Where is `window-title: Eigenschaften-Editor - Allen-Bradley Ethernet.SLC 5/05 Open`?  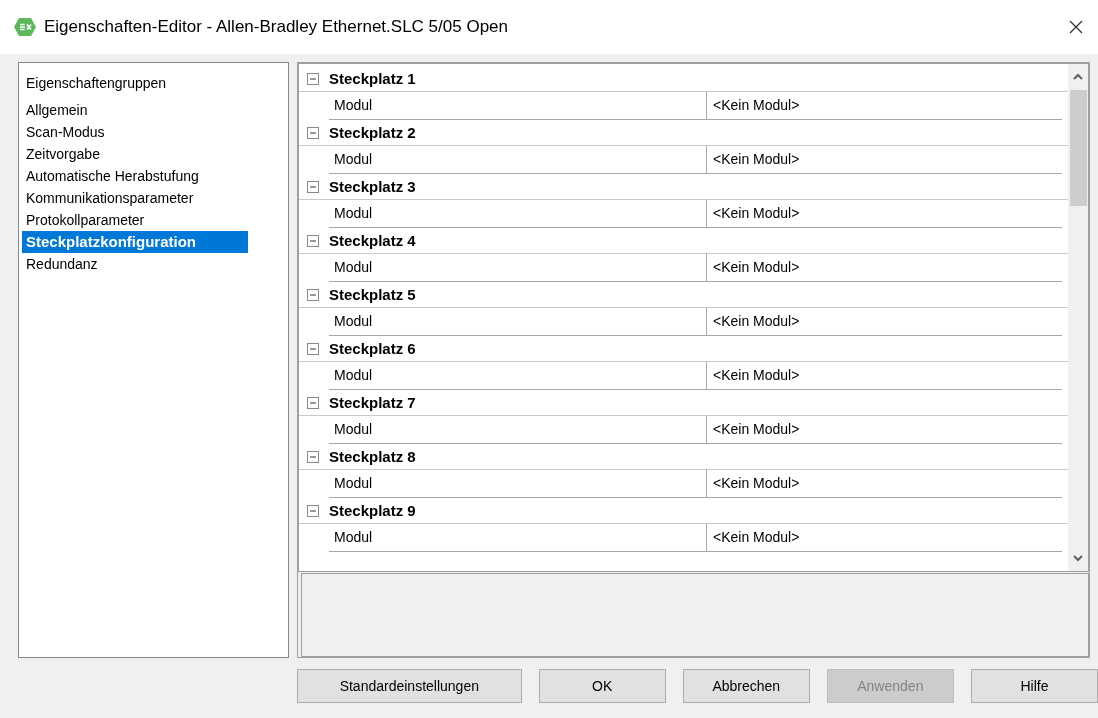
window-title: Eigenschaften-Editor - Allen-Bradley Ethernet.SLC 5/05 Open is located at coordinates (276, 27).